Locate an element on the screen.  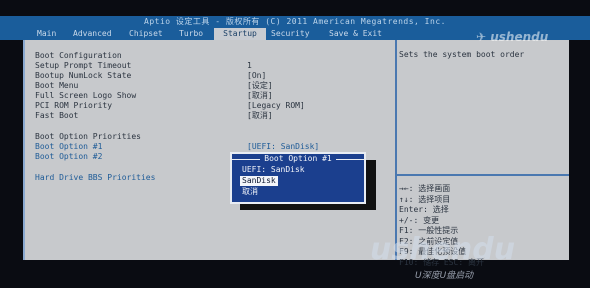
bootup-numlock-value: [On] is located at coordinates (256, 76).